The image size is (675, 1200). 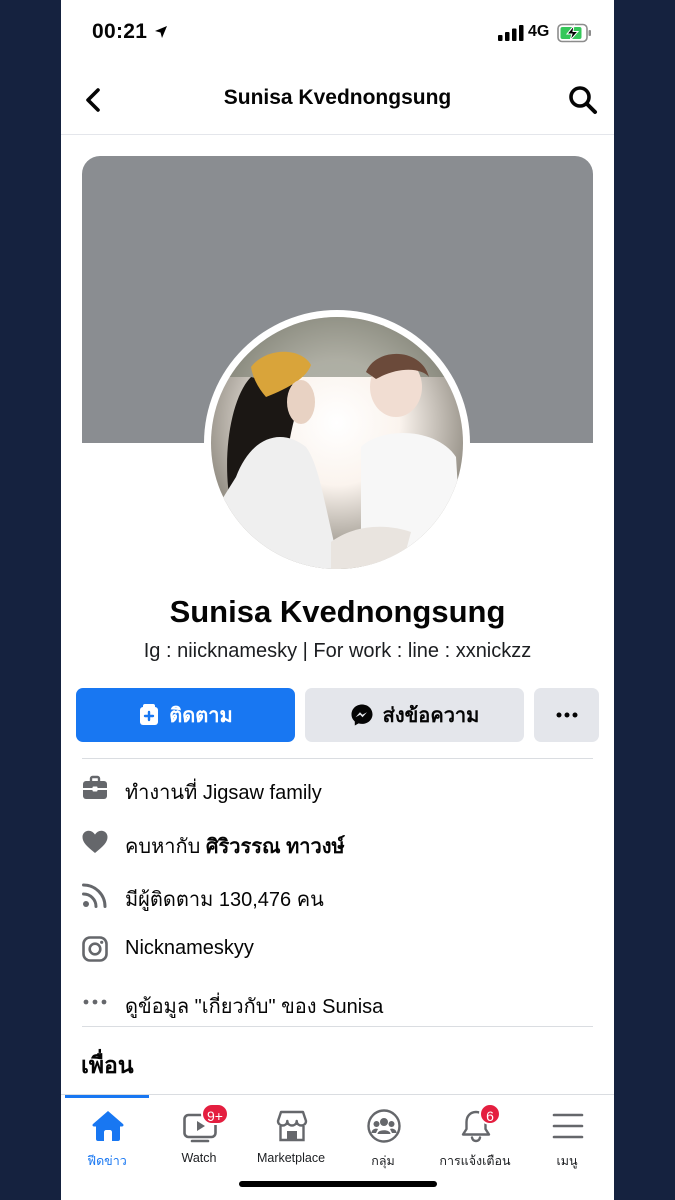 I want to click on follow-button: ติดตาม, so click(x=185, y=715).